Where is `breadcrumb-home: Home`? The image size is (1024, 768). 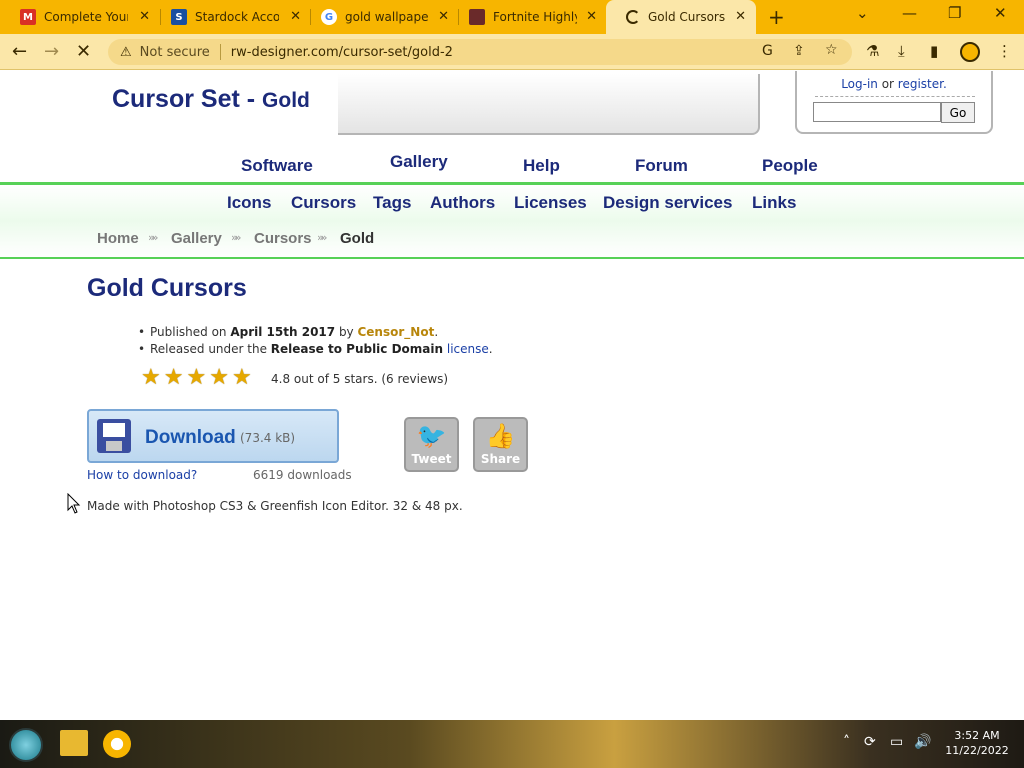 breadcrumb-home: Home is located at coordinates (118, 238).